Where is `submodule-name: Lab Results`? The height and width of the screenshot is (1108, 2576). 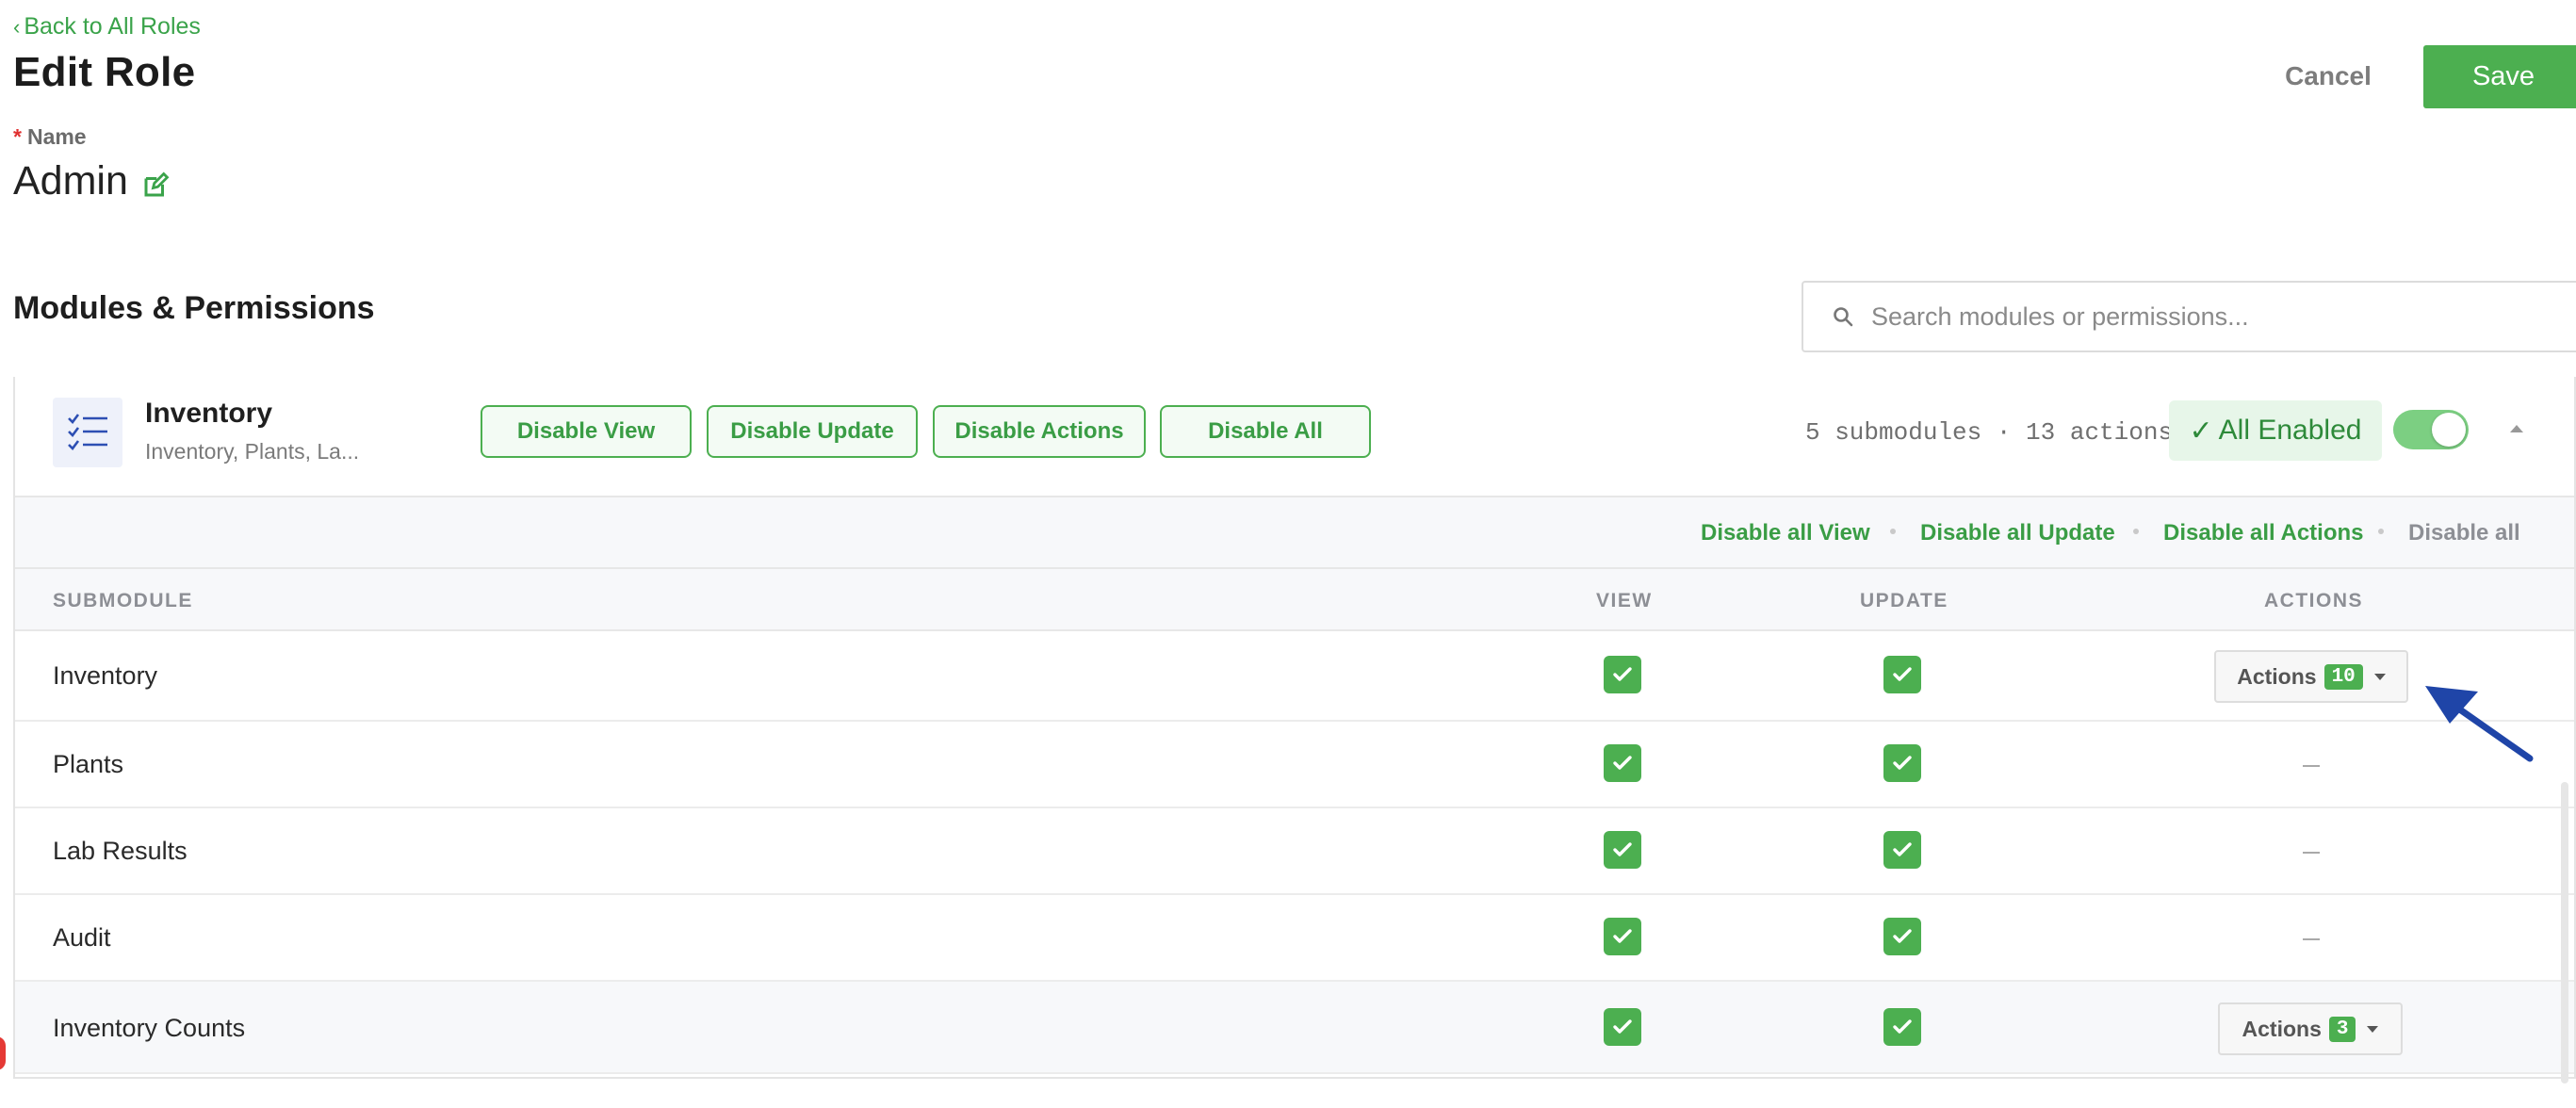 submodule-name: Lab Results is located at coordinates (120, 851).